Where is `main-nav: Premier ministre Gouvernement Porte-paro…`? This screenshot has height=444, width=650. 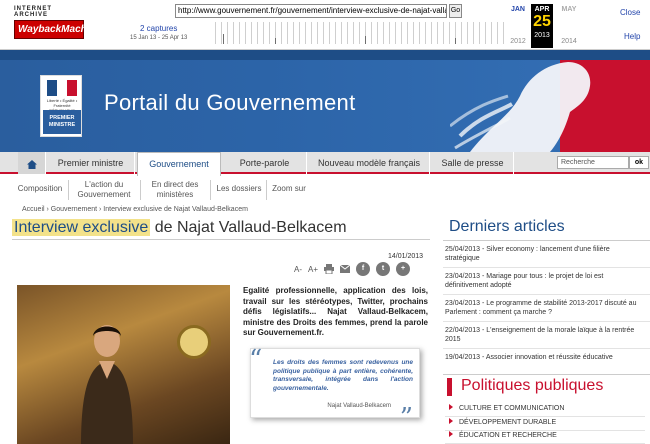
main-nav: Premier ministre Gouvernement Porte-paro… is located at coordinates (325, 164).